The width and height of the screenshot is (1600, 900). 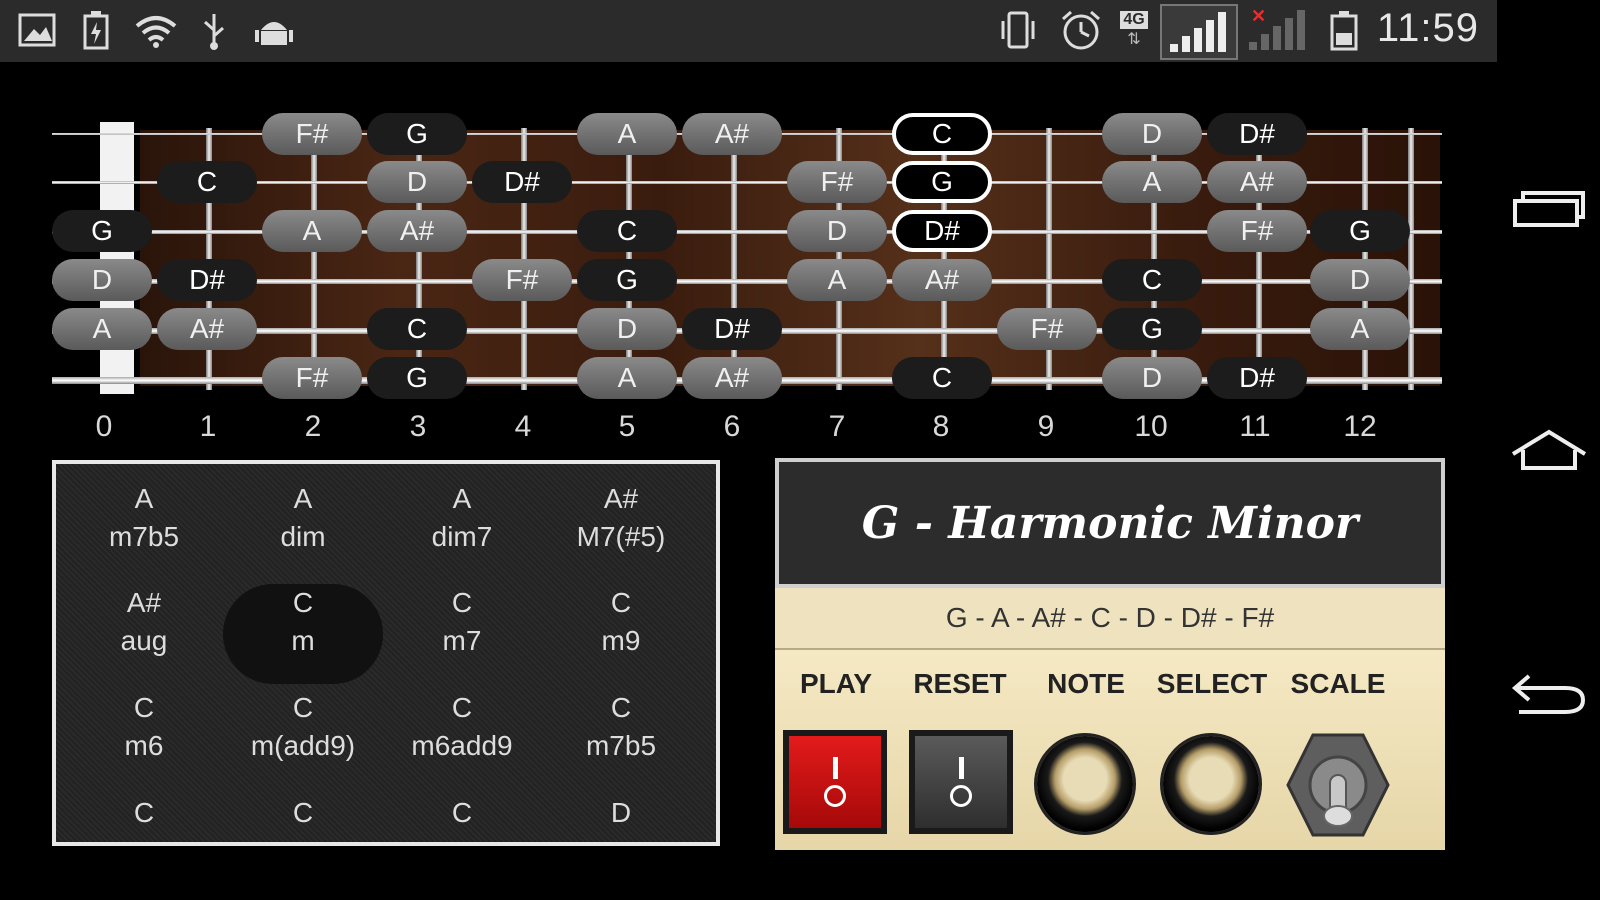 I want to click on chord-type: m7, so click(x=462, y=640).